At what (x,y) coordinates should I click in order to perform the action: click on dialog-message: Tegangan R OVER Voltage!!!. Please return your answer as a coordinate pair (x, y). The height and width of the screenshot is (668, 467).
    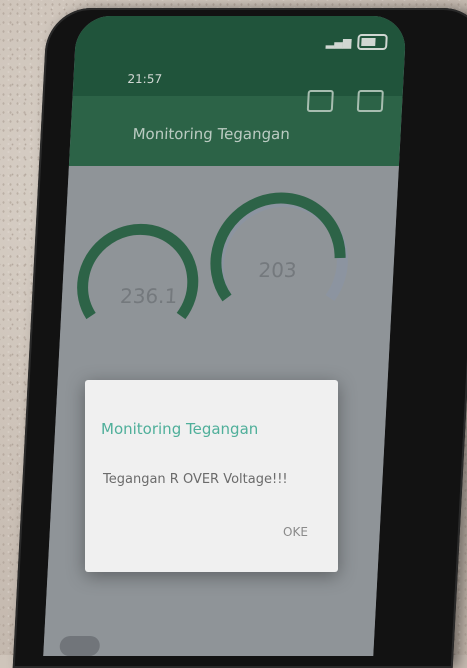
    Looking at the image, I should click on (195, 479).